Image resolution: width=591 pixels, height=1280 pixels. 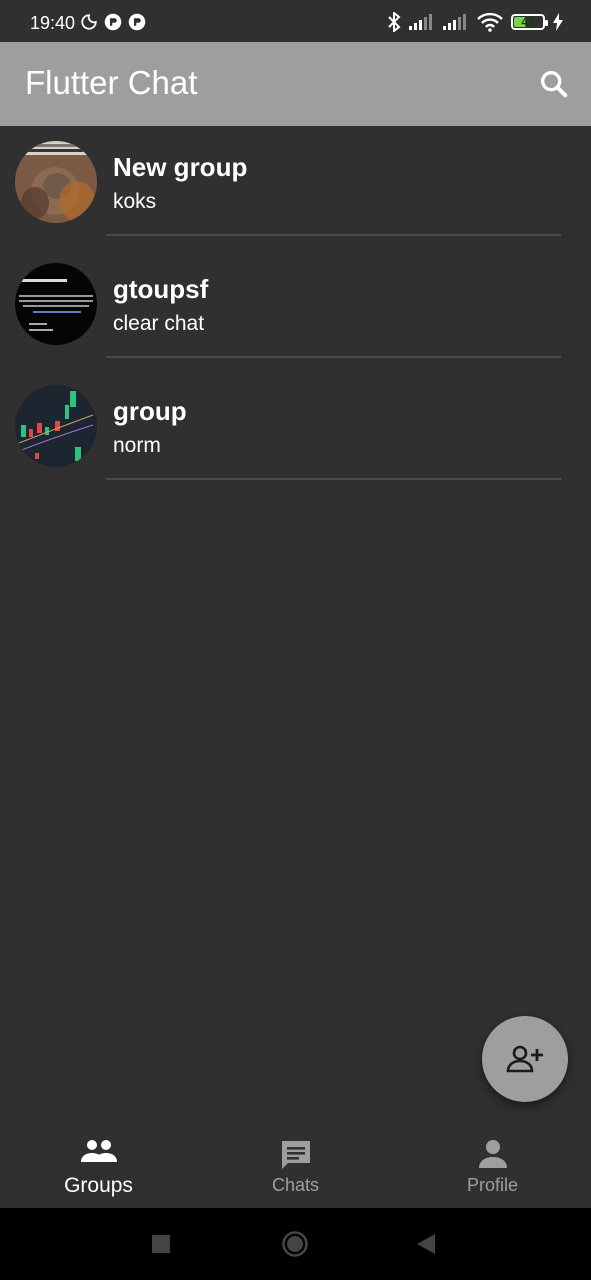 I want to click on groups-icon, so click(x=98, y=1151).